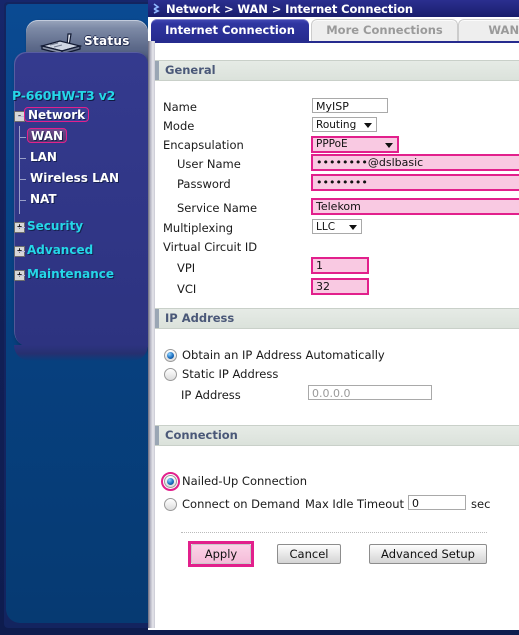 The width and height of the screenshot is (519, 635). I want to click on tab-more-connections: More Connections, so click(384, 30).